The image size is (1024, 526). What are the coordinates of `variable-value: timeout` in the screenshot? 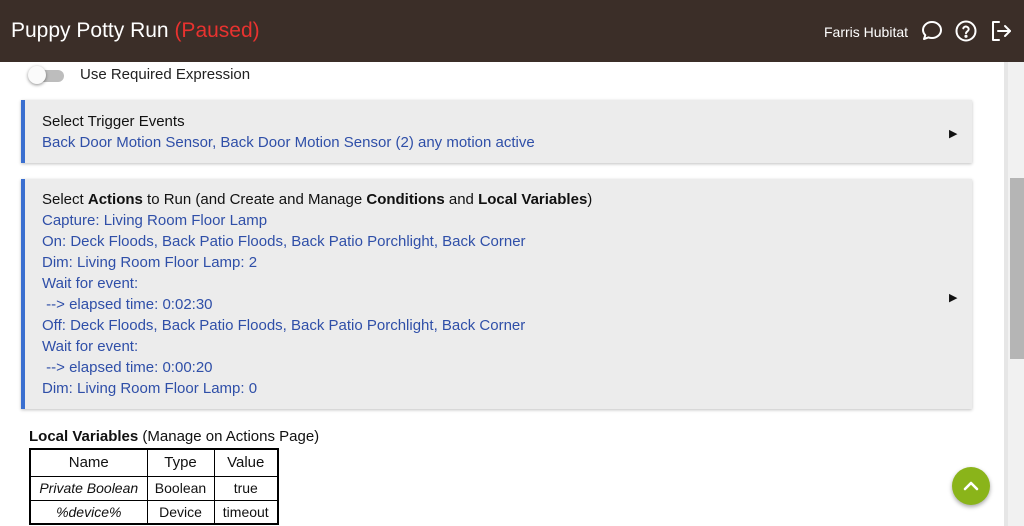 It's located at (246, 512).